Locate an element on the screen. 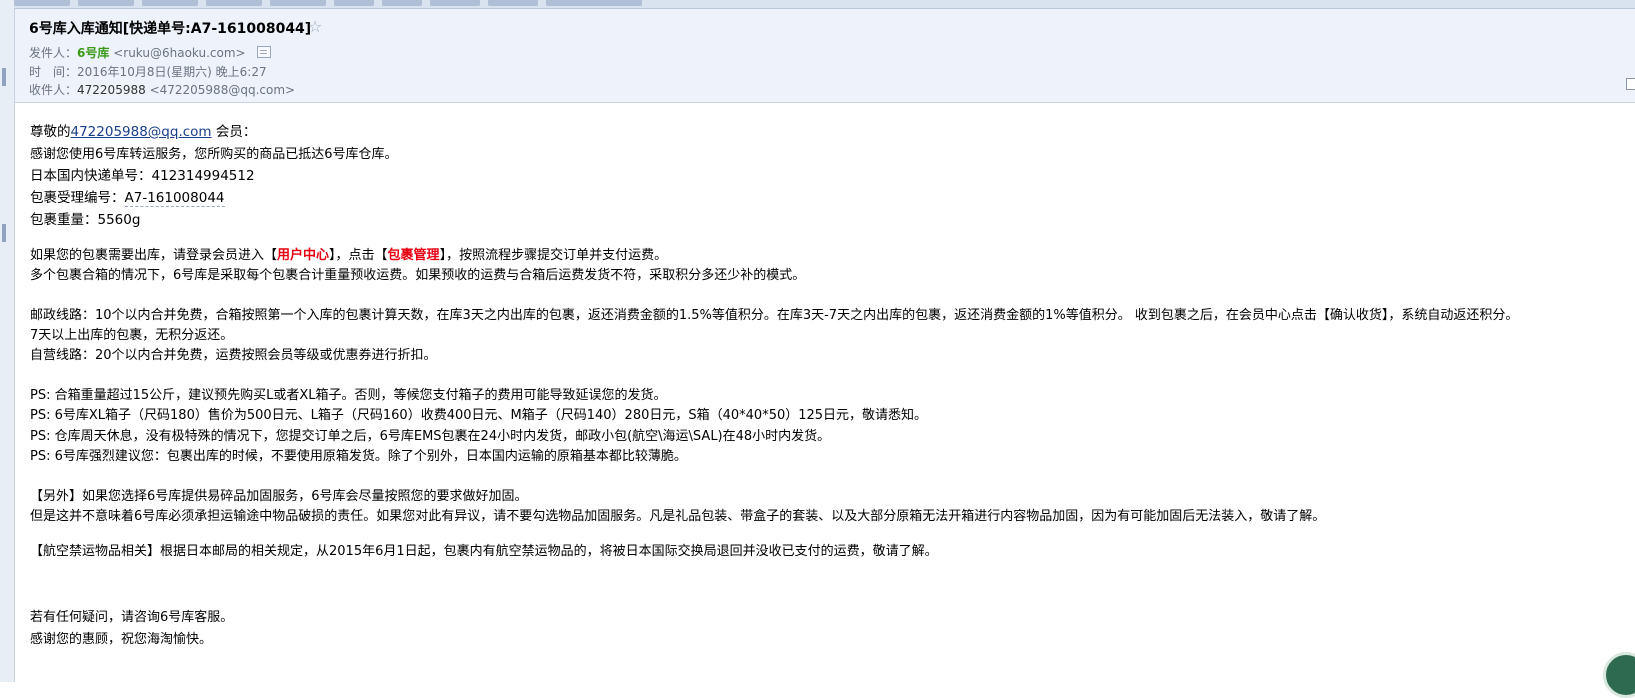 This screenshot has width=1635, height=698. tracking-label: 日本国内快递单号： is located at coordinates (91, 176).